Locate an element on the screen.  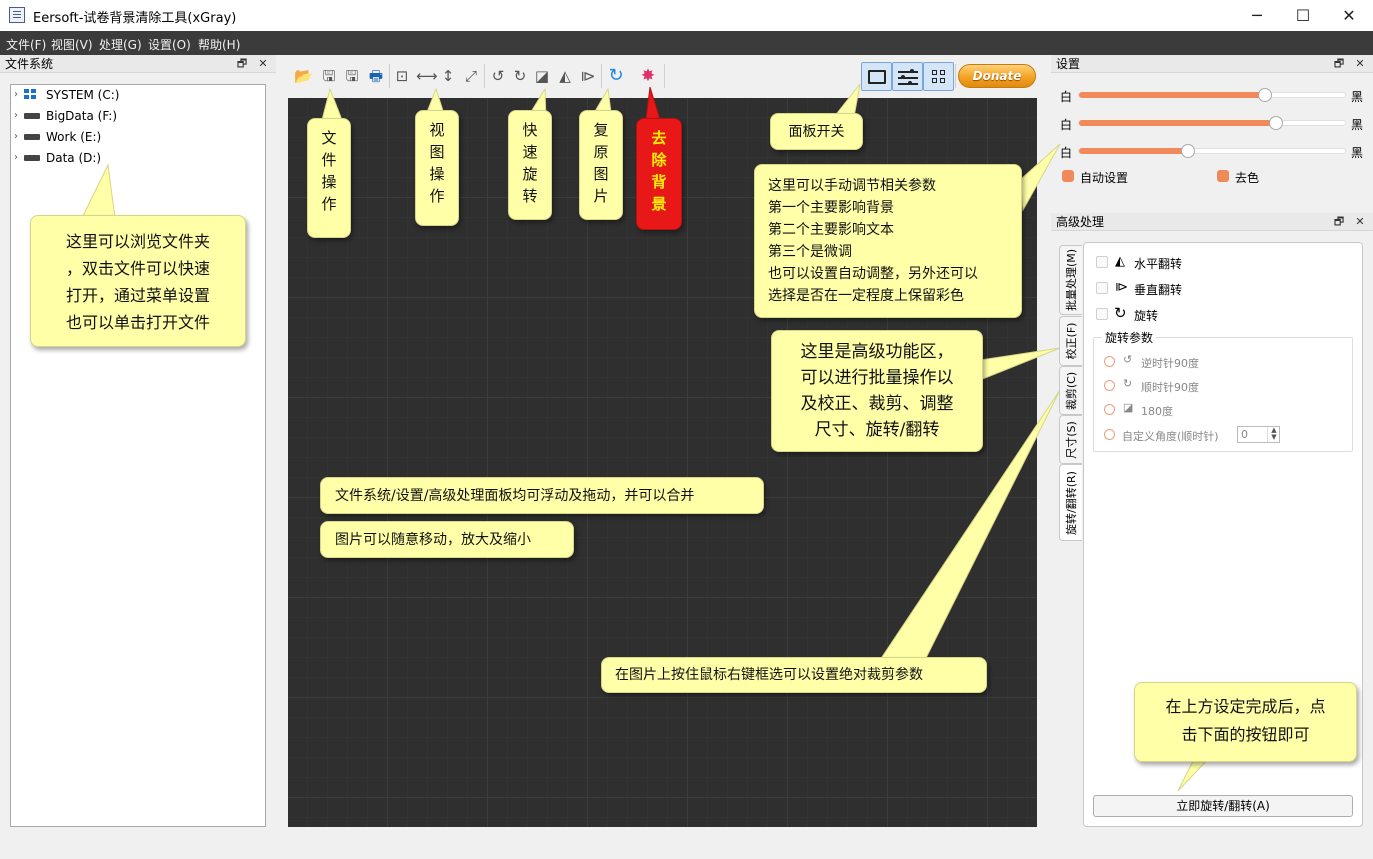
callout-browse-folder: 这里可以浏览文件夹 ，双击文件可以快速 打开，通过菜单设置 也可以单击打开文件 is located at coordinates (138, 281).